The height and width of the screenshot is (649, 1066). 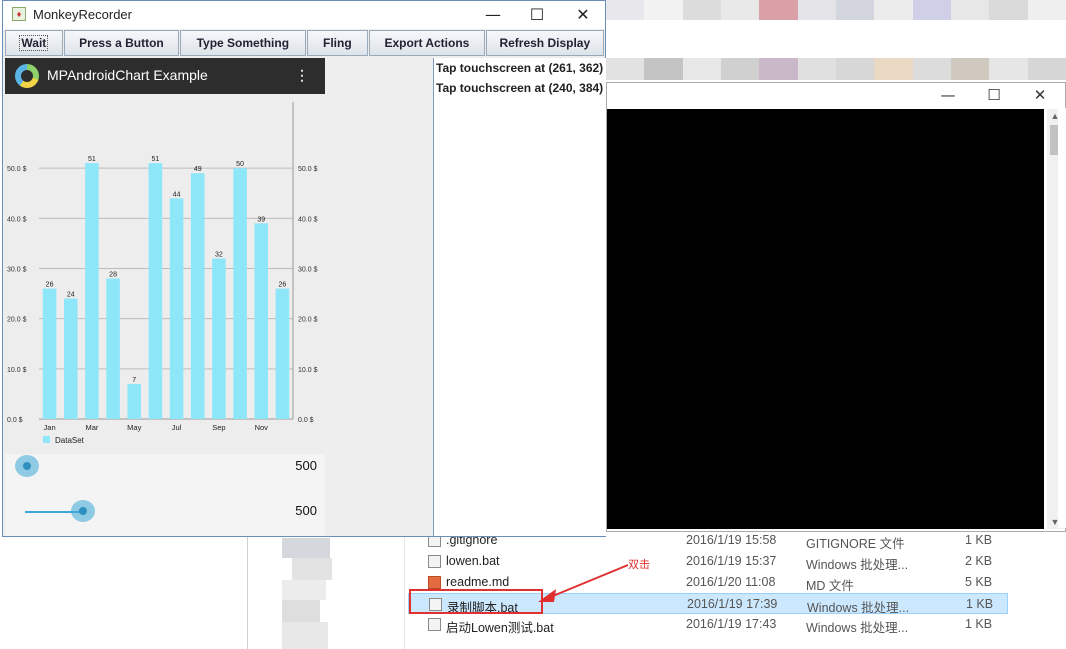 I want to click on file-type: MD 文件, so click(x=830, y=586).